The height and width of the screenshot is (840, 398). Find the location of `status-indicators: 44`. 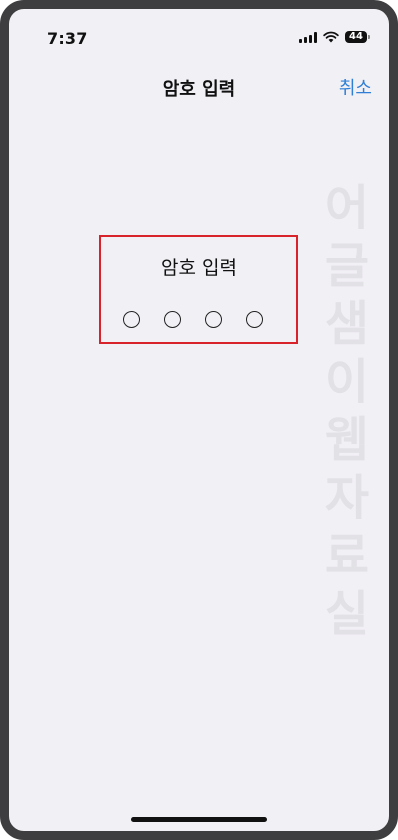

status-indicators: 44 is located at coordinates (334, 37).